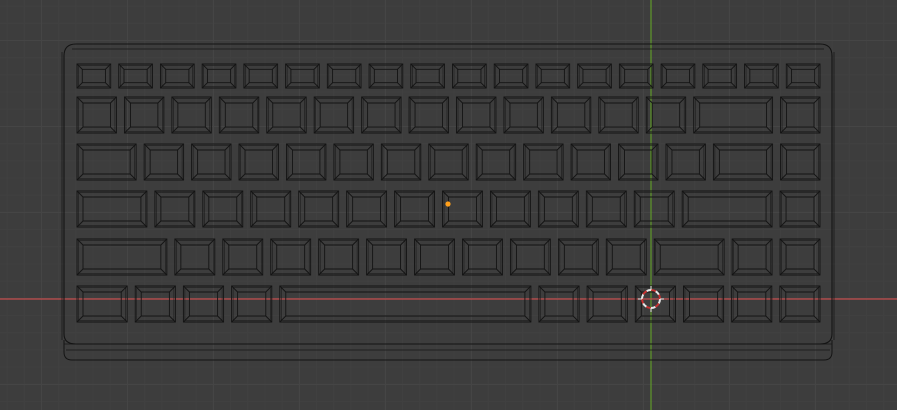 The image size is (897, 410). What do you see at coordinates (106, 162) in the screenshot?
I see `keycap-r3-k1` at bounding box center [106, 162].